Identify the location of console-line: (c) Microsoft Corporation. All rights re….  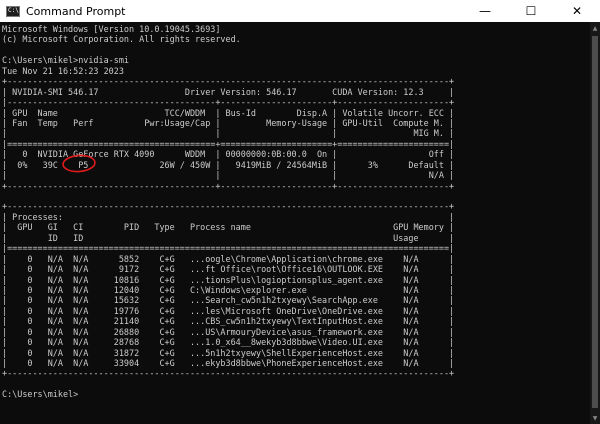
(121, 39).